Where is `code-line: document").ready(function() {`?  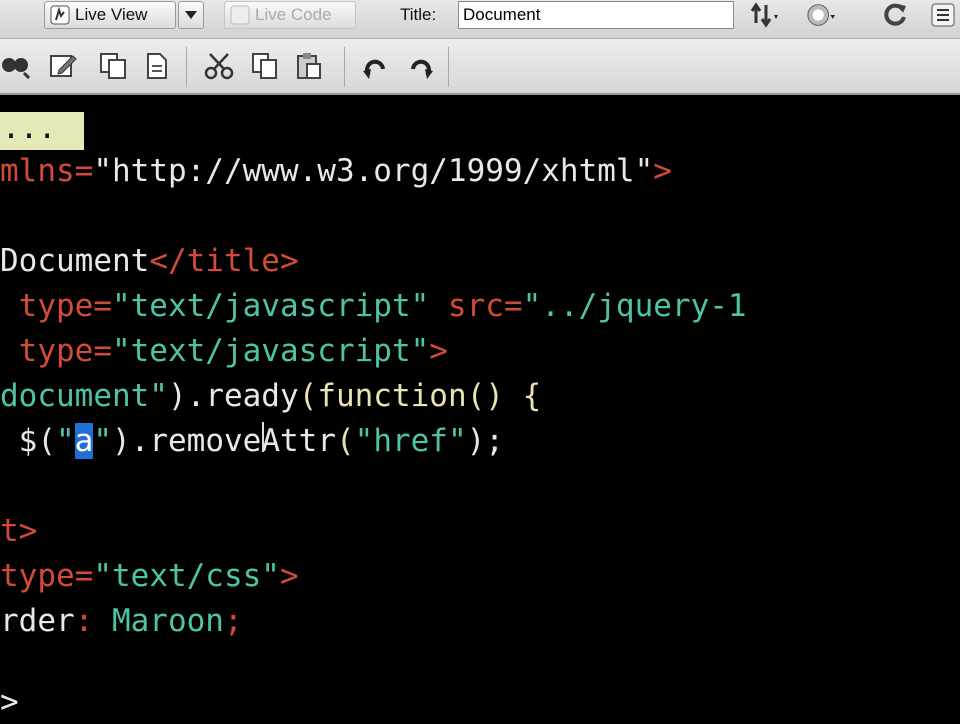
code-line: document").ready(function() { is located at coordinates (270, 396).